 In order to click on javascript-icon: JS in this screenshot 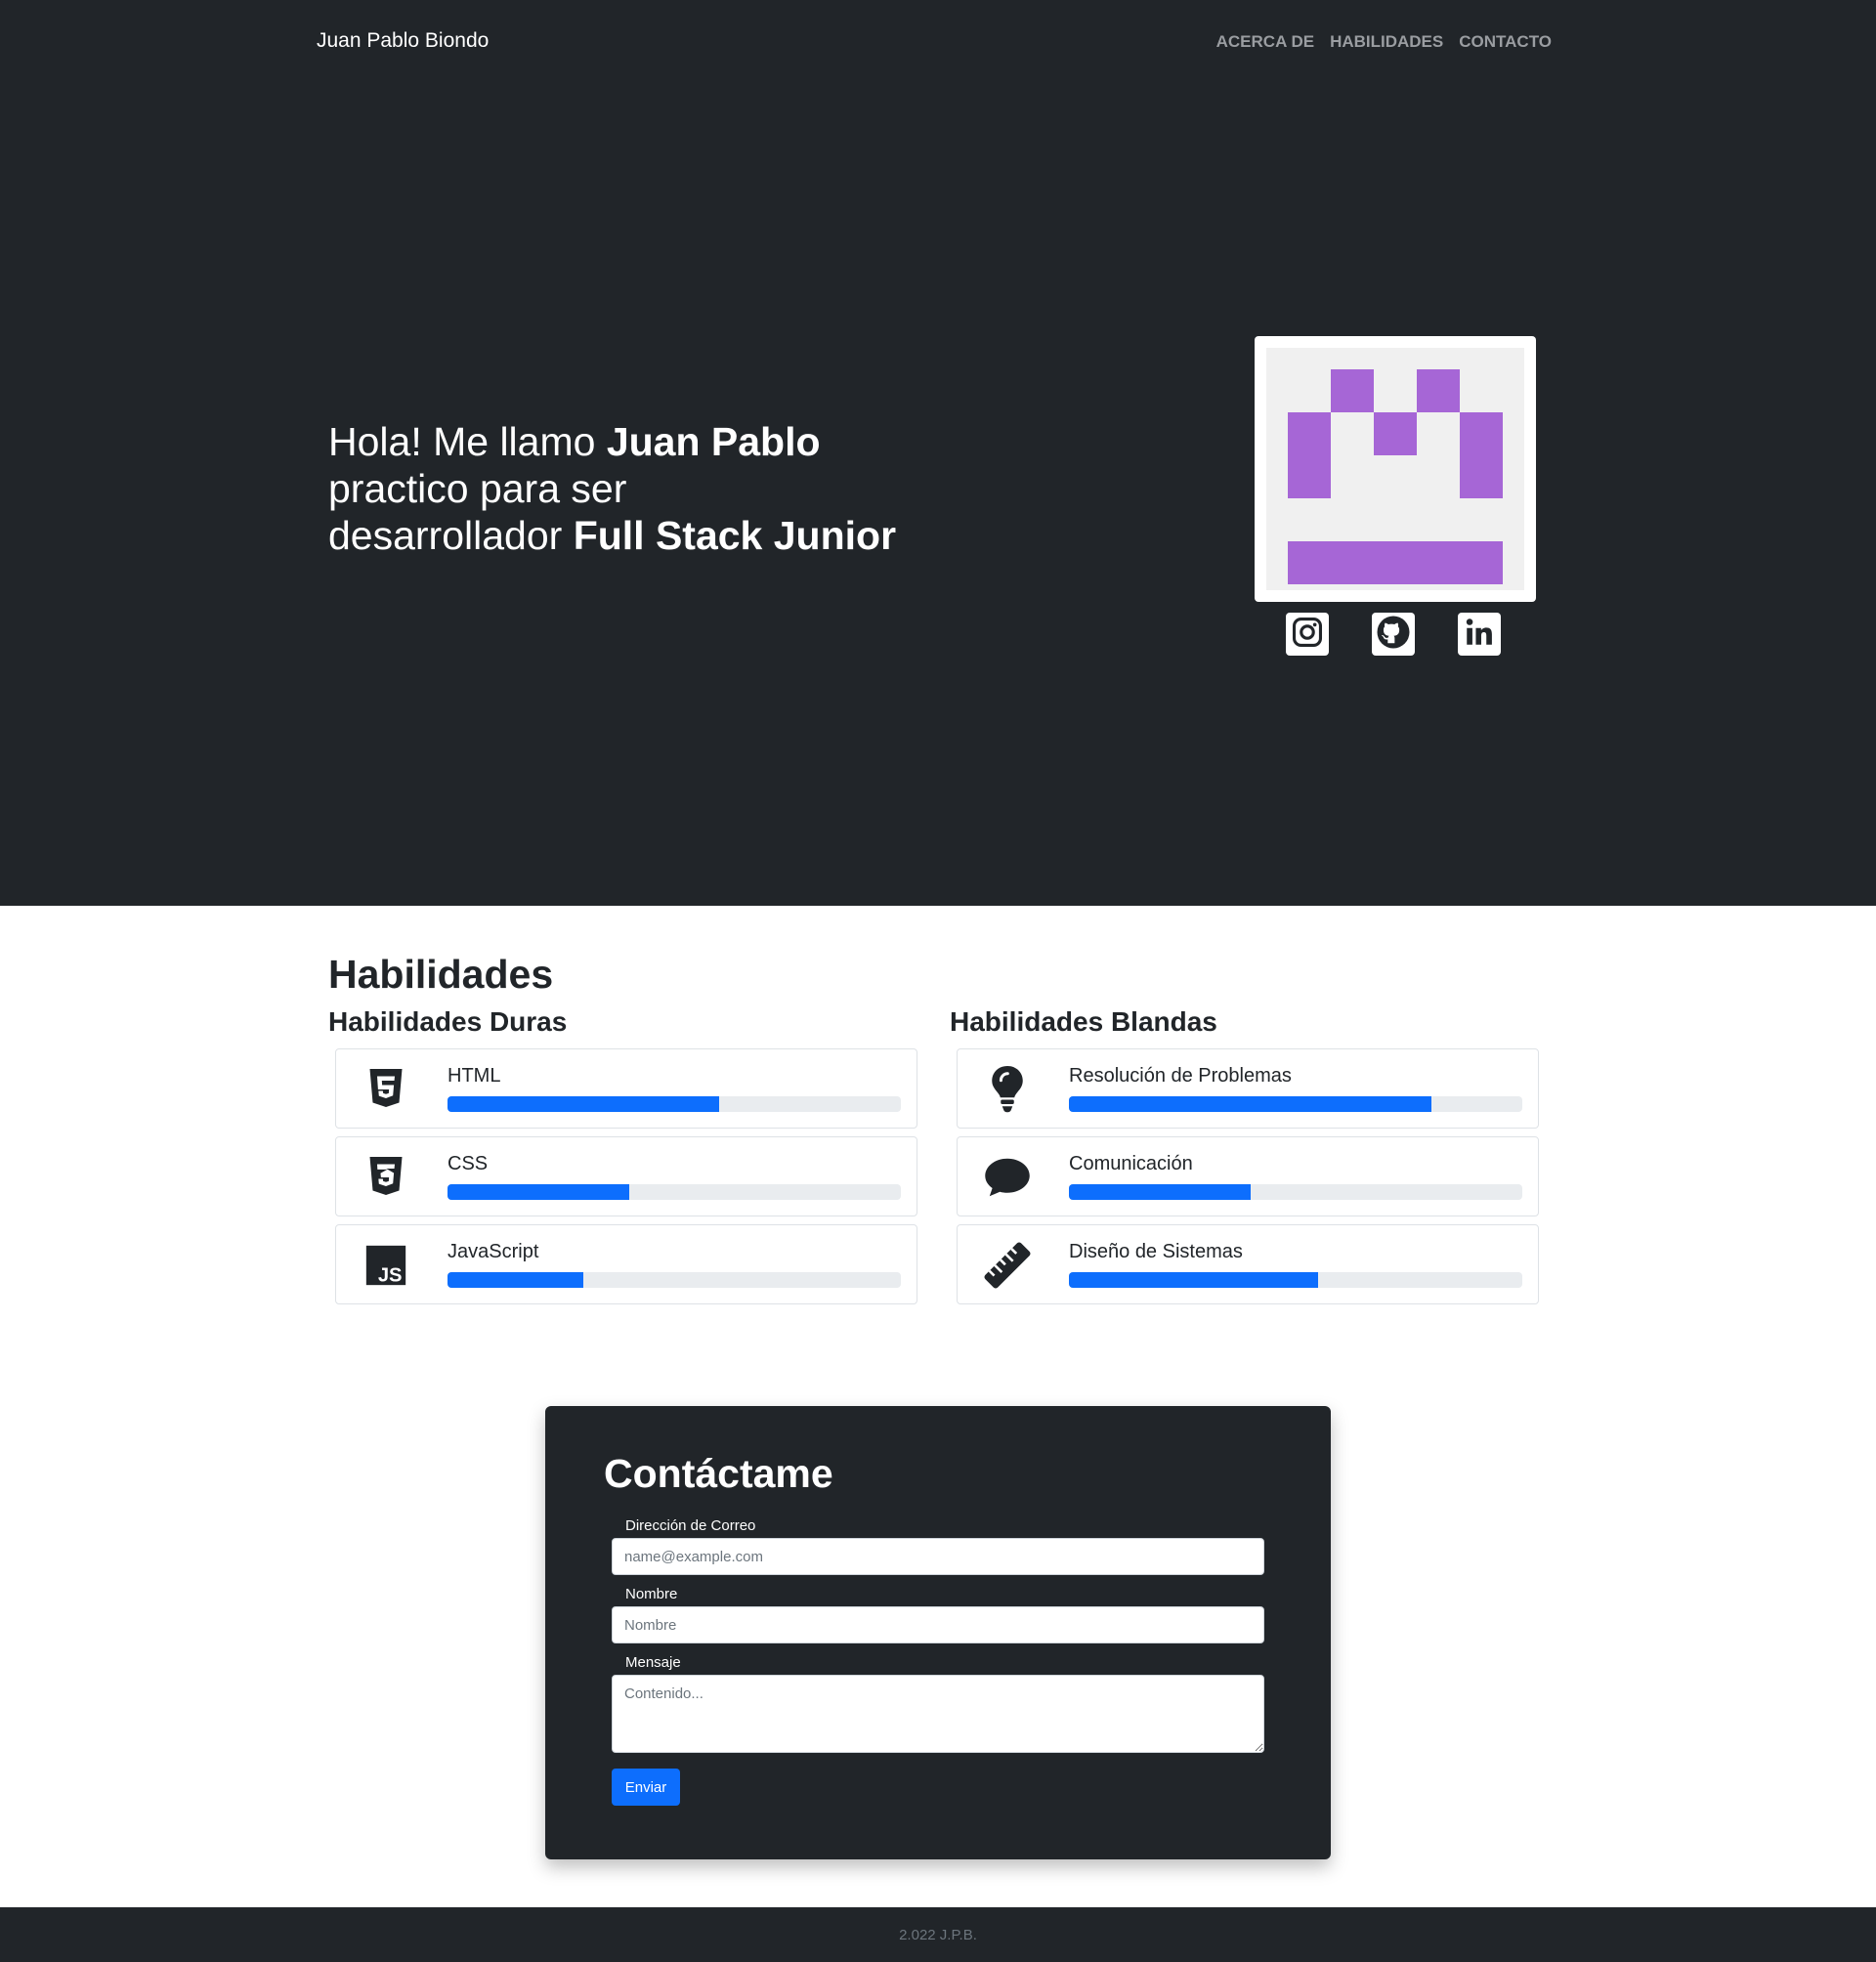, I will do `click(386, 1265)`.